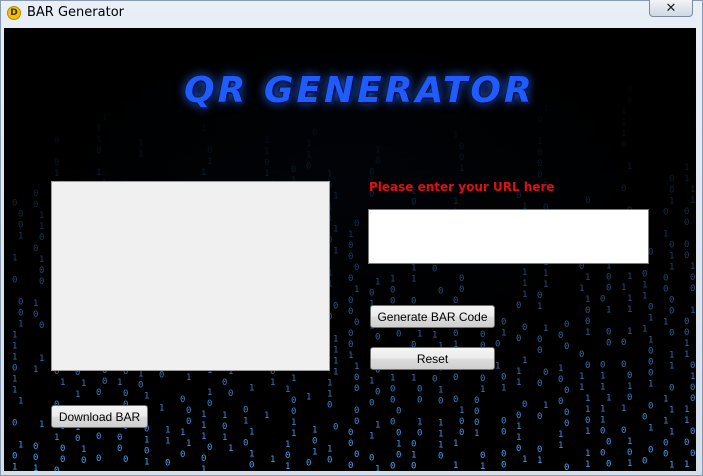  Describe the element at coordinates (508, 236) in the screenshot. I see `url-input` at that location.